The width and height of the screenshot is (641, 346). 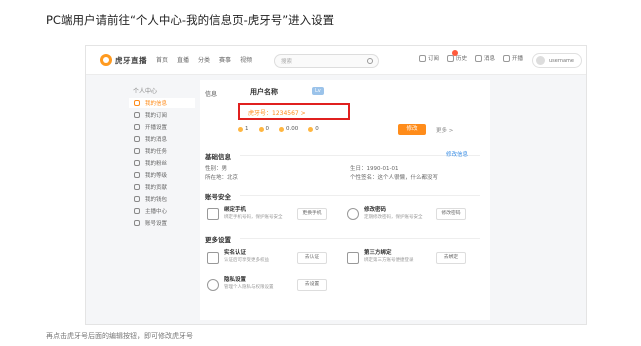 I want to click on sidebar-item-label: 我的等级, so click(x=156, y=176).